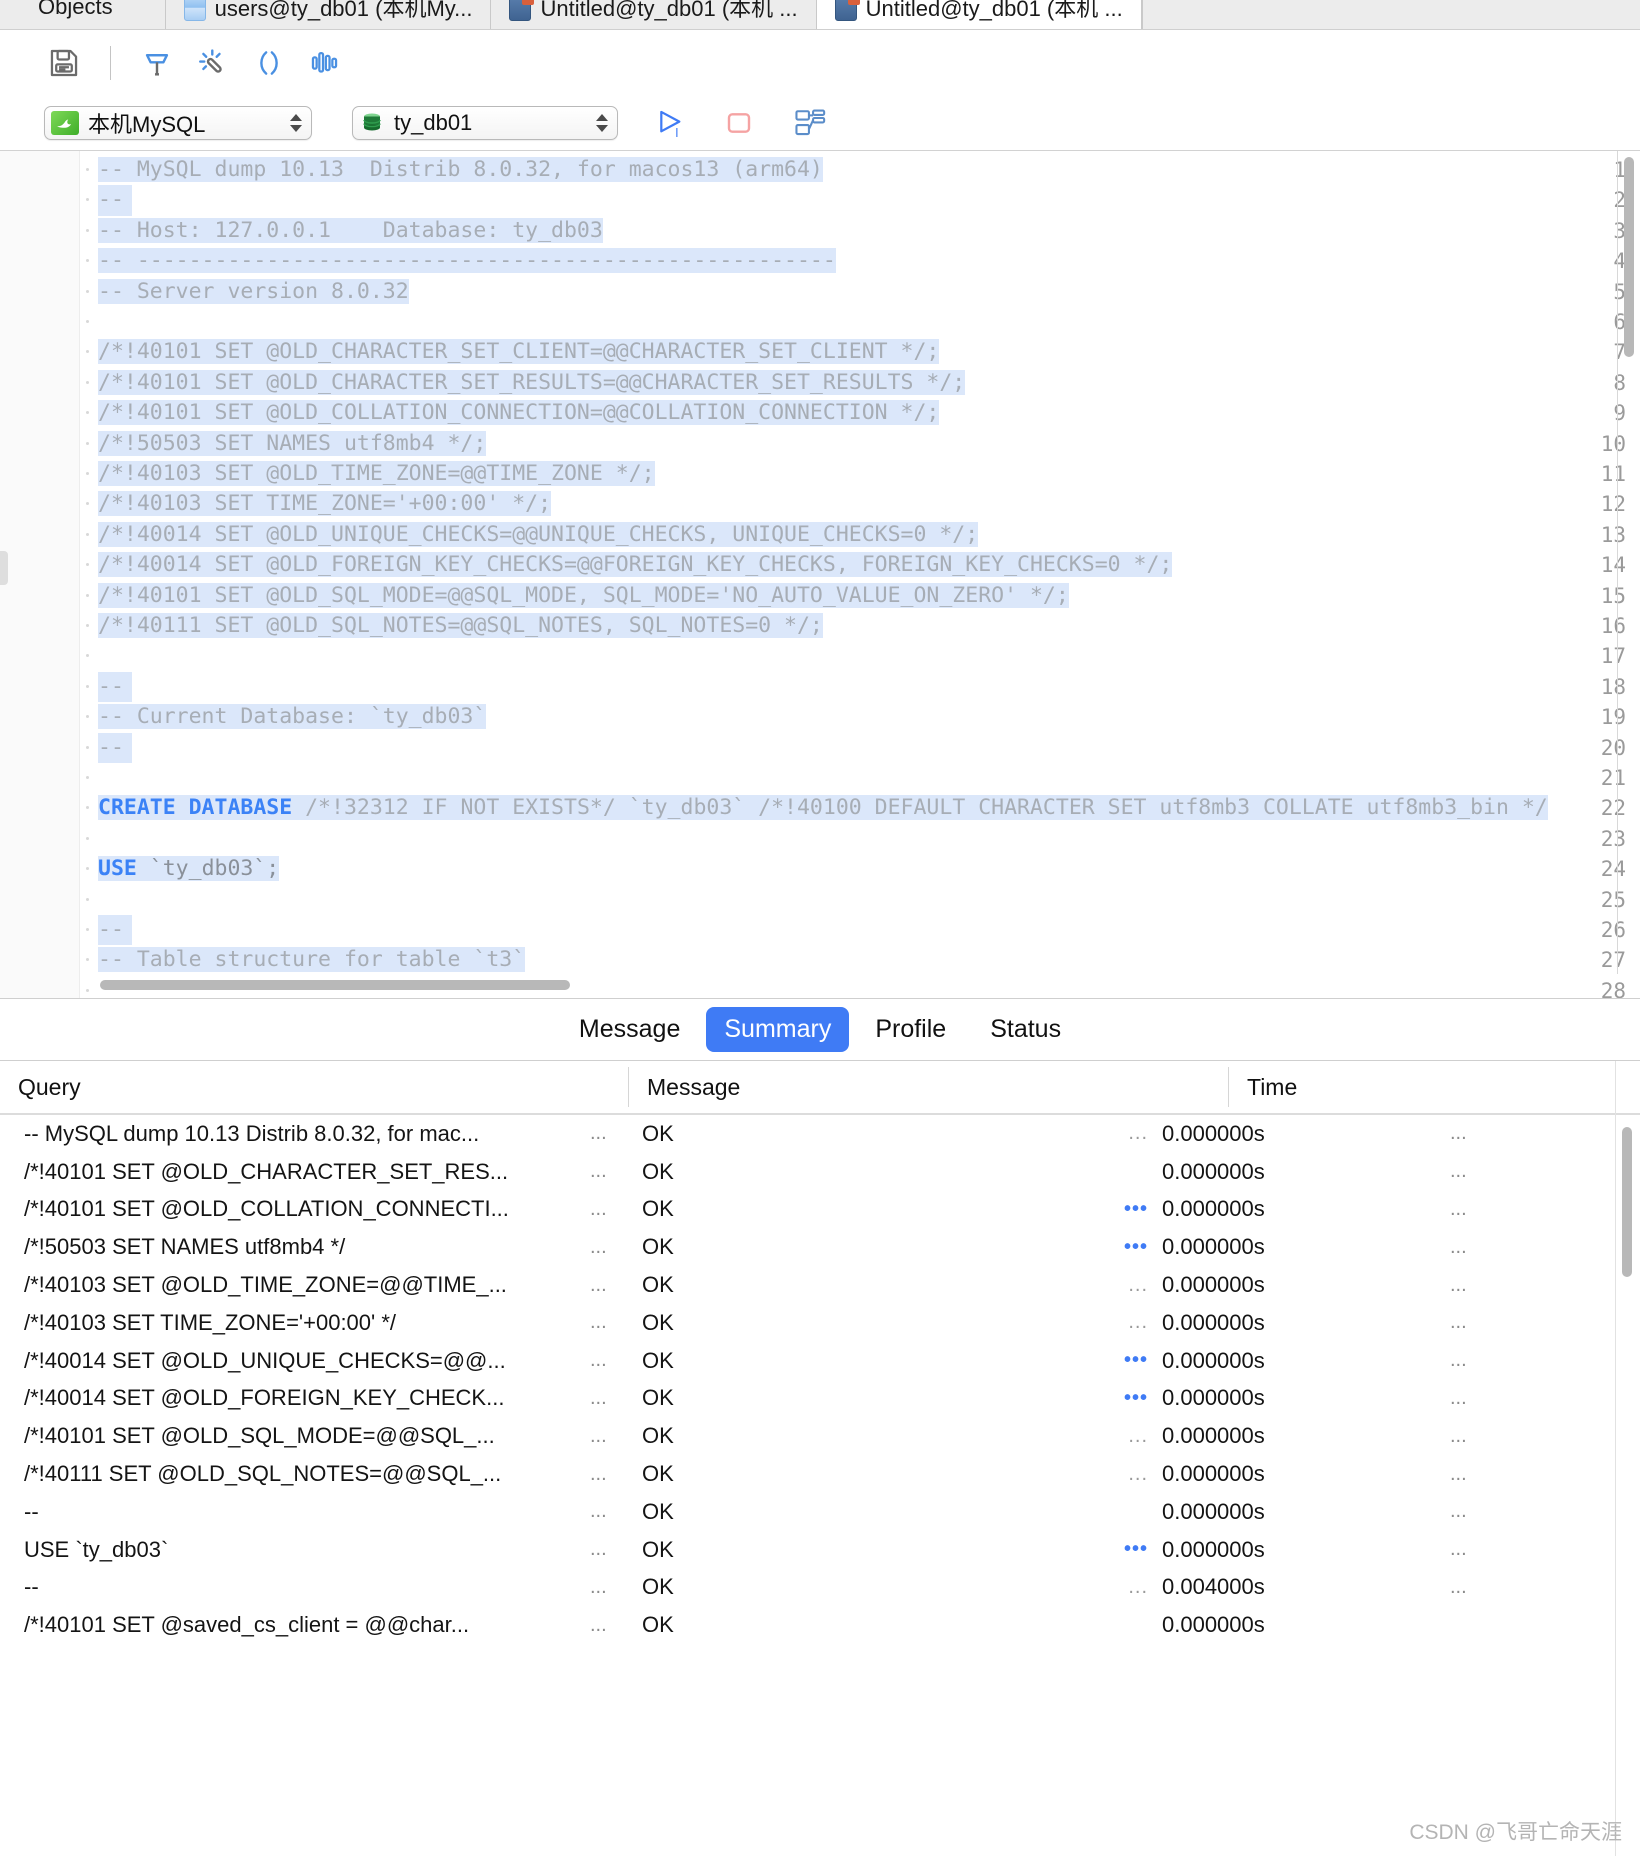 Image resolution: width=1640 pixels, height=1856 pixels. What do you see at coordinates (671, 123) in the screenshot?
I see `run-button: I` at bounding box center [671, 123].